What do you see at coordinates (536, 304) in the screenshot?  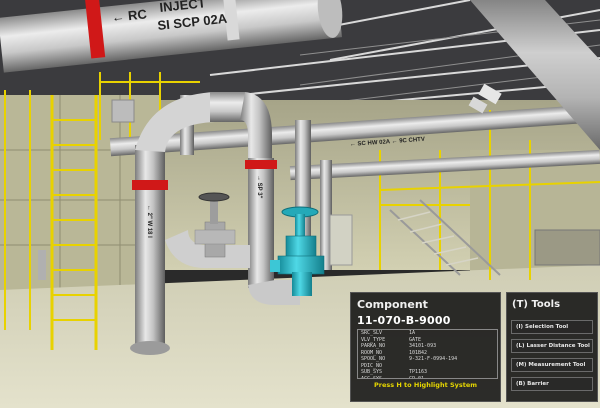 I see `tools-panel-title: (T) Tools` at bounding box center [536, 304].